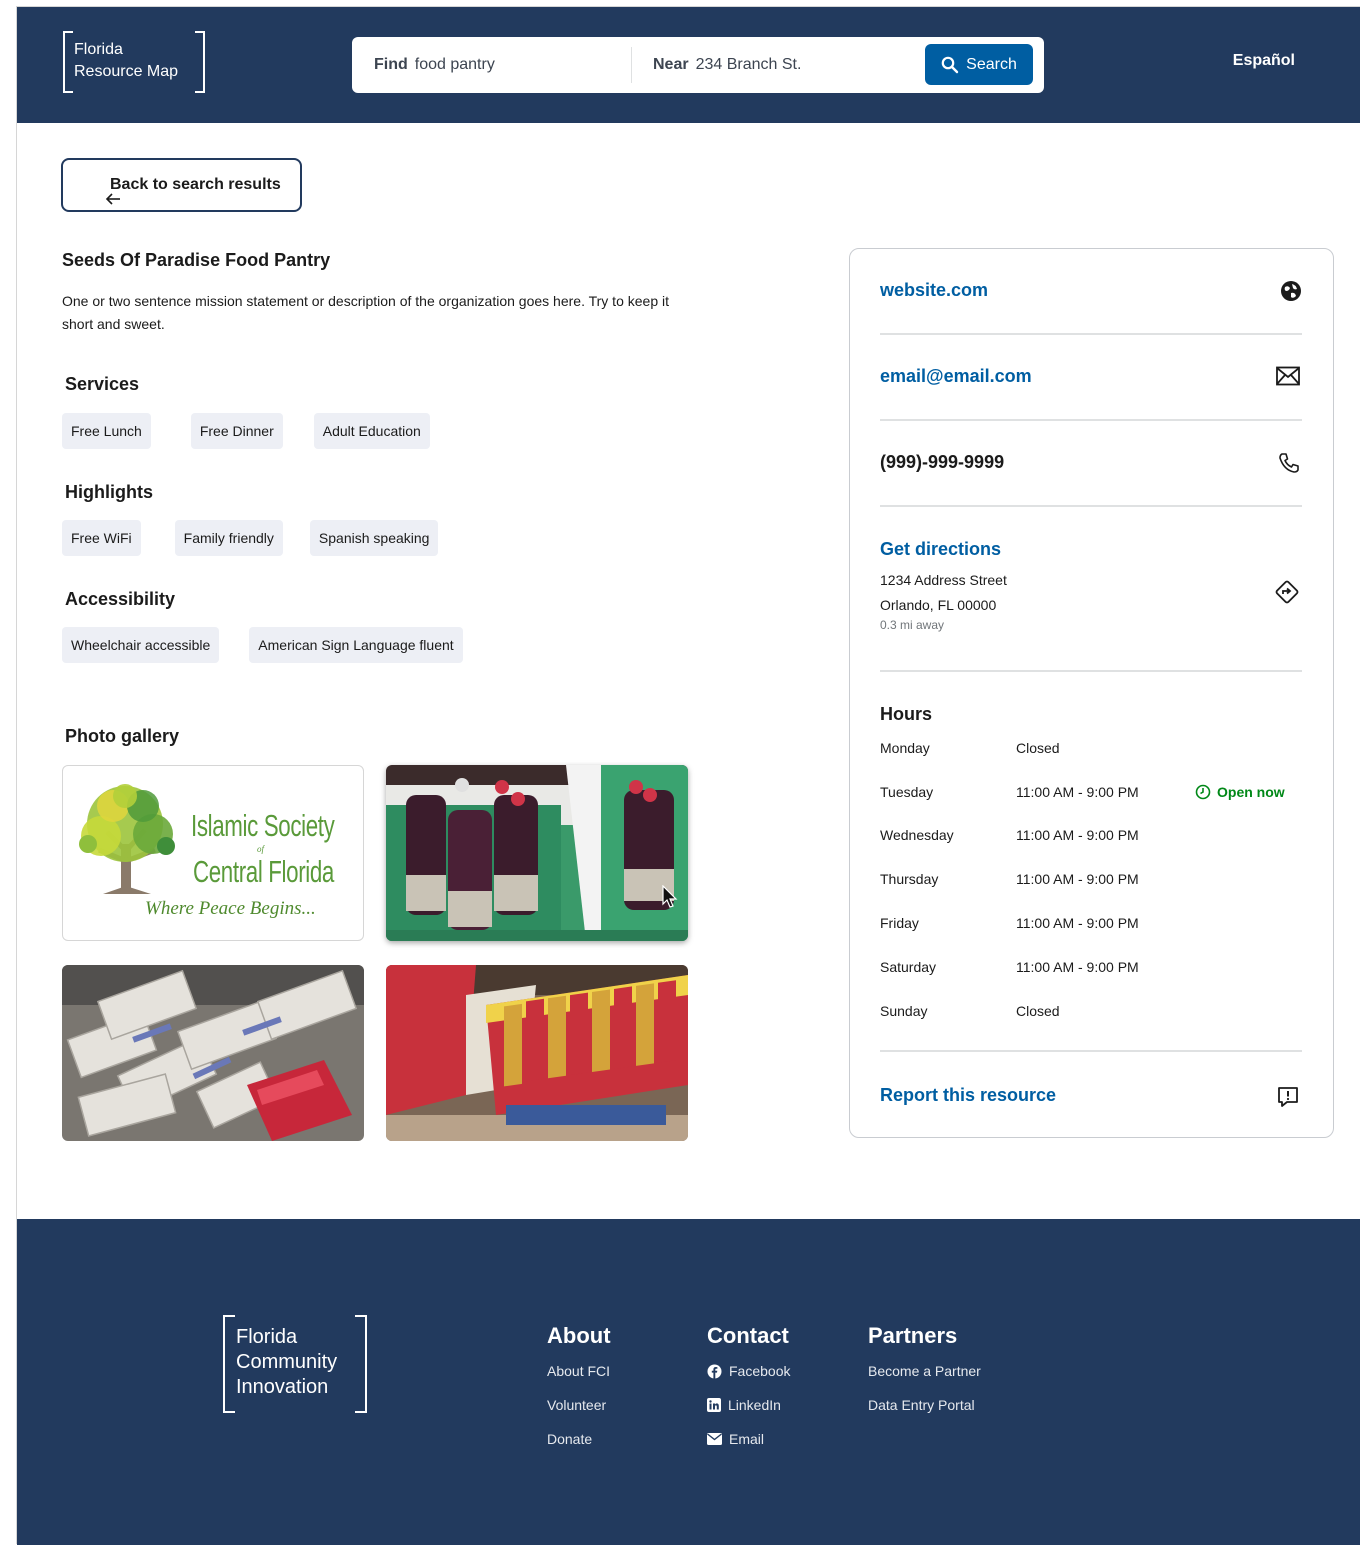 The image size is (1360, 1545). I want to click on service-tag: Adult Education, so click(371, 431).